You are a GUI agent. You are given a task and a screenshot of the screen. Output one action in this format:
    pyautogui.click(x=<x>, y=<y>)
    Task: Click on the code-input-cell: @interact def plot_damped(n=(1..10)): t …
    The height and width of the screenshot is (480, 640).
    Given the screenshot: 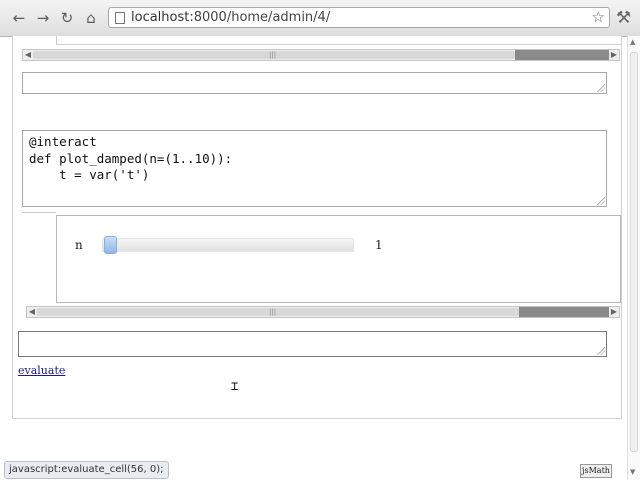 What is the action you would take?
    pyautogui.click(x=314, y=168)
    